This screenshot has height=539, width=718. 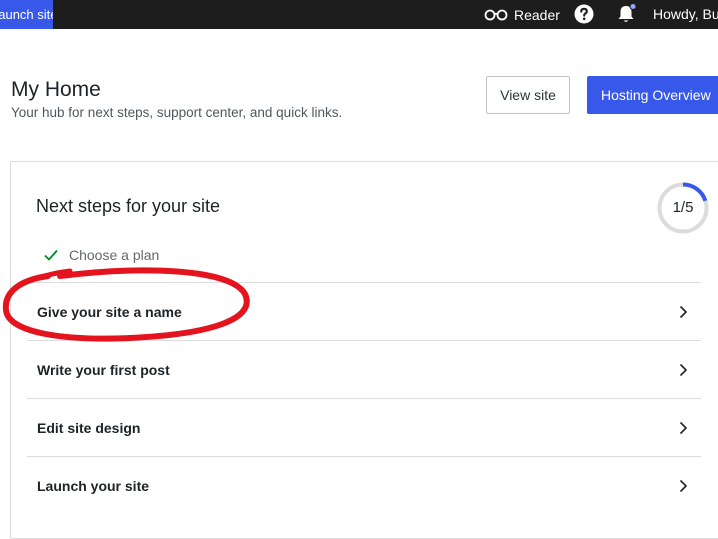 I want to click on completed-item-label: Choose a plan, so click(x=114, y=255).